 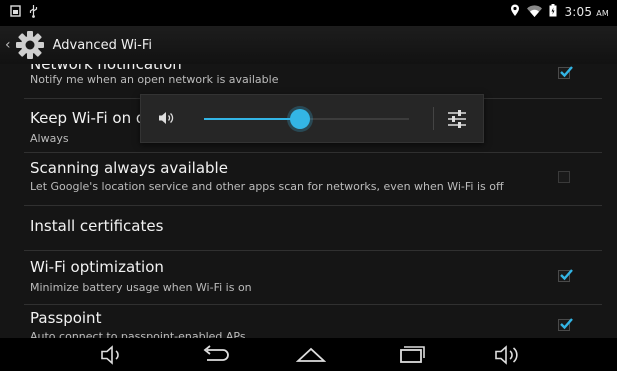 I want to click on location-icon, so click(x=515, y=12).